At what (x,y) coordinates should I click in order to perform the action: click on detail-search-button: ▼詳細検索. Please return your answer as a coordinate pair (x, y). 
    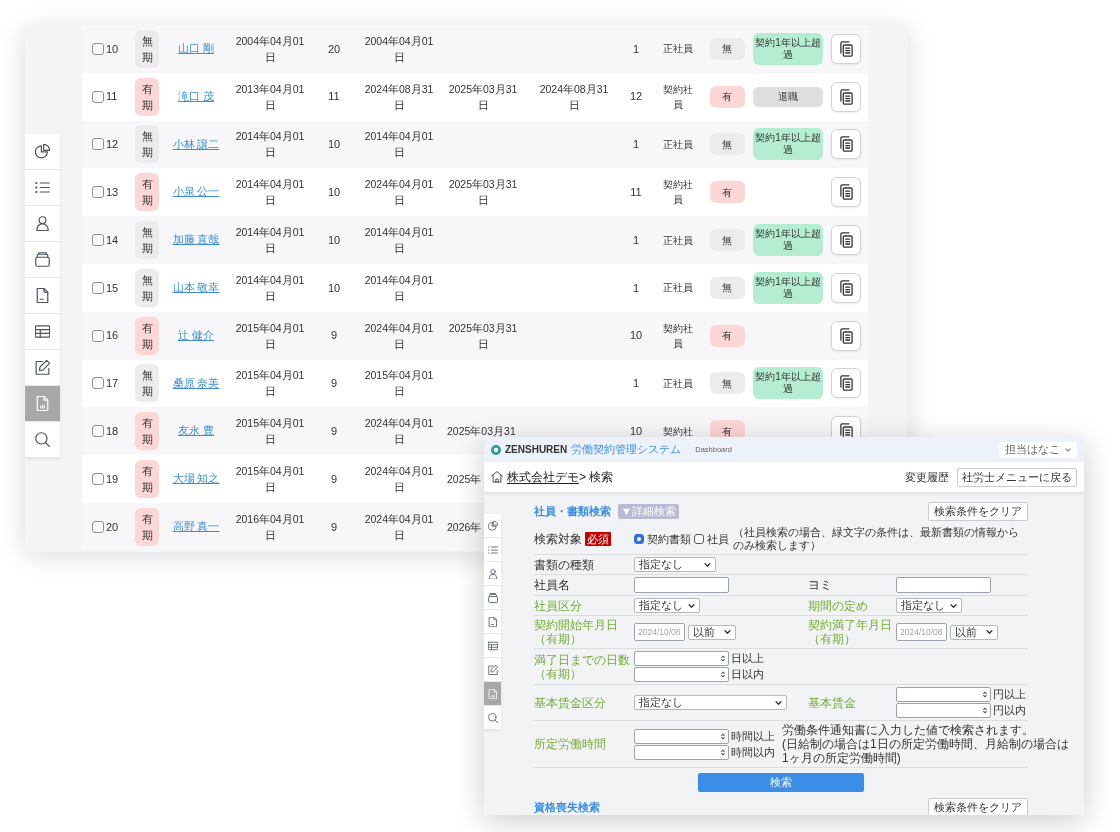
    Looking at the image, I should click on (648, 511).